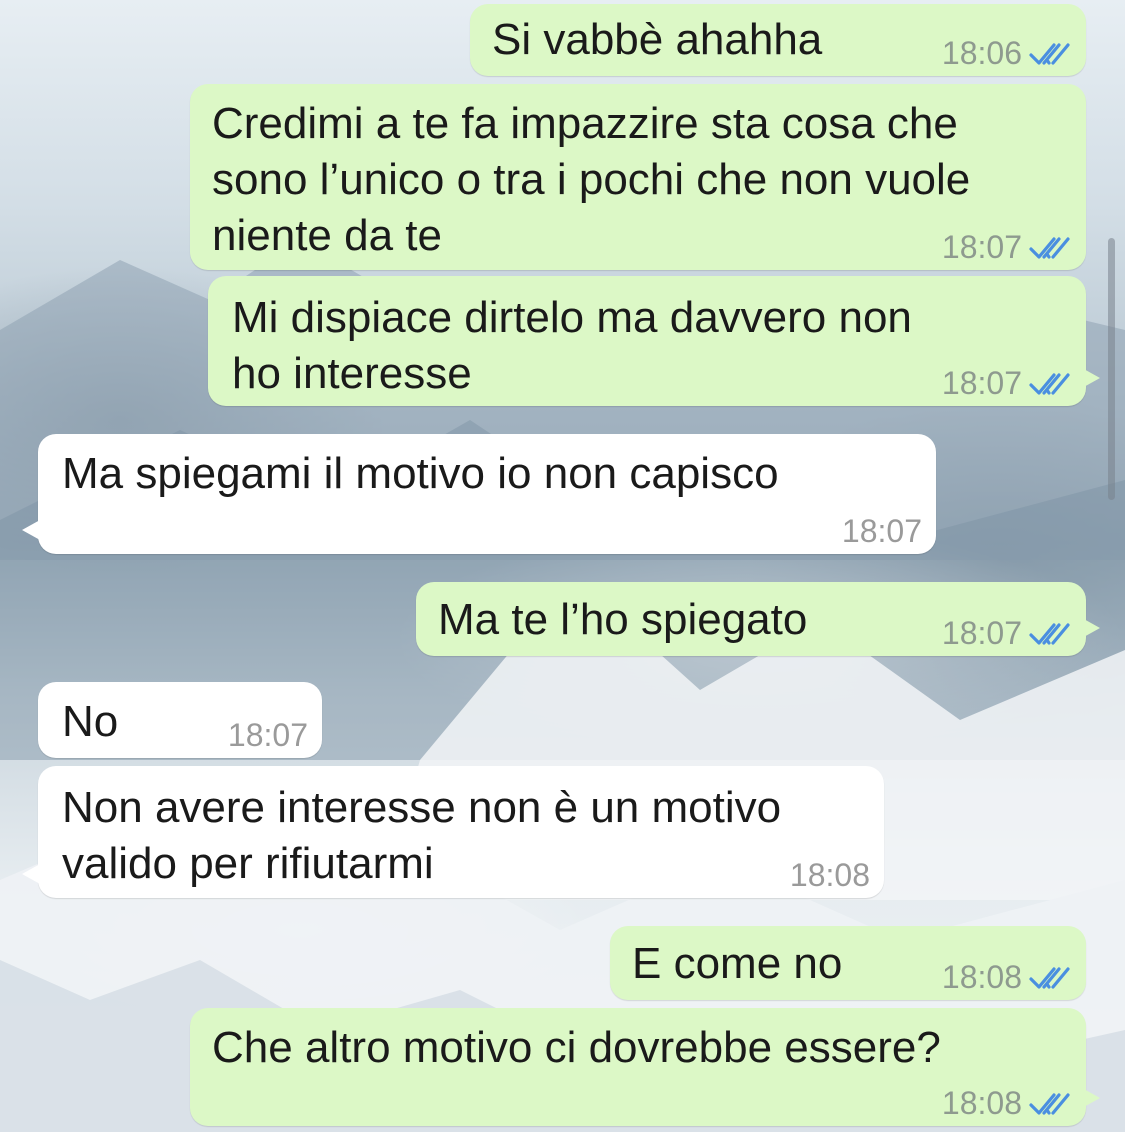  I want to click on message-text: Si vabbè ahahha, so click(657, 39).